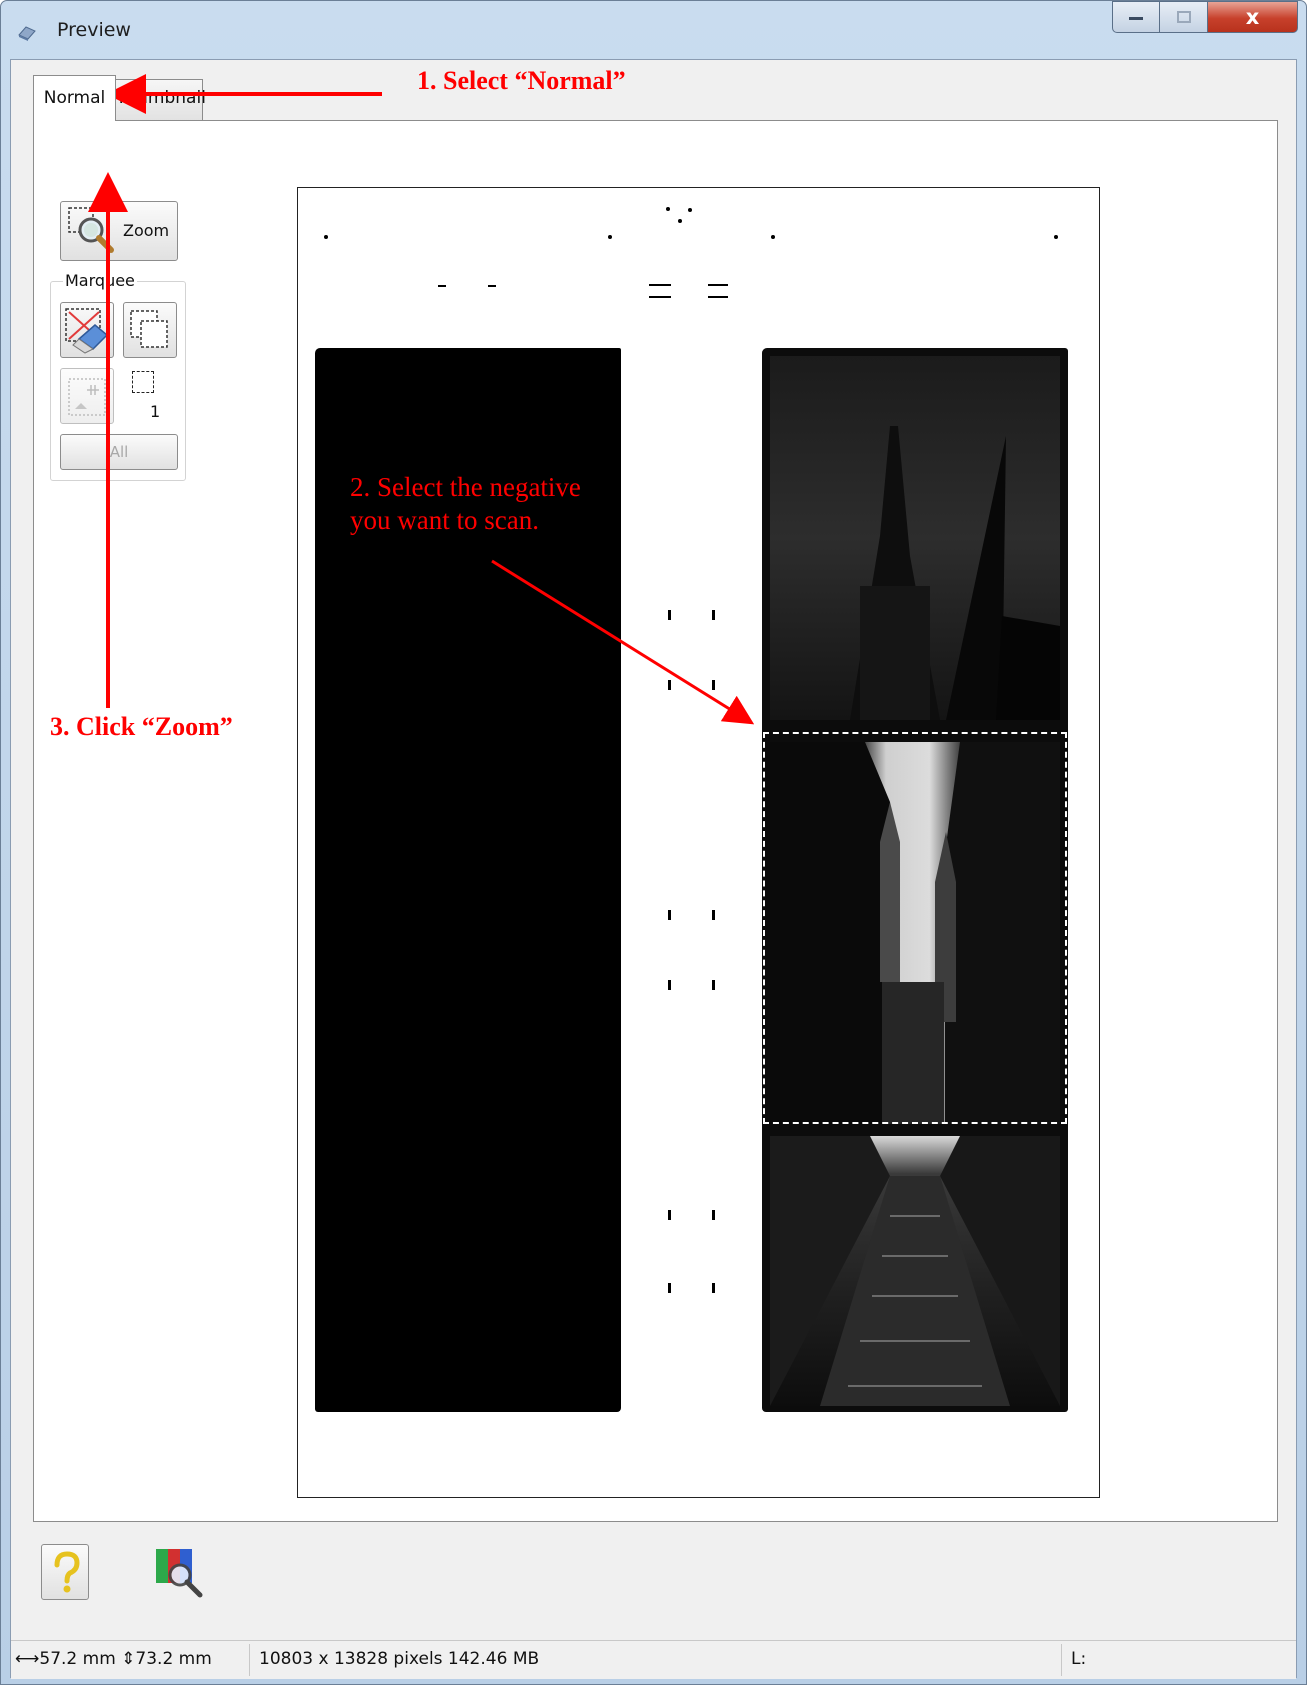  What do you see at coordinates (160, 100) in the screenshot?
I see `tab-thumbnail: Thumbnail` at bounding box center [160, 100].